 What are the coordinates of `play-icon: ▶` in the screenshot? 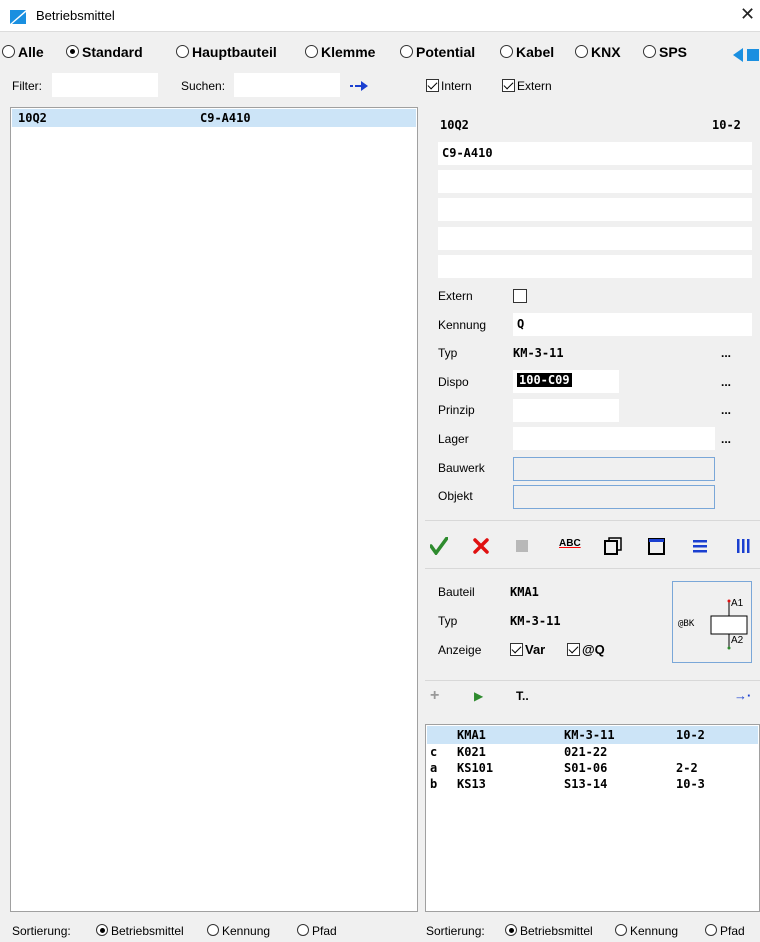 It's located at (478, 696).